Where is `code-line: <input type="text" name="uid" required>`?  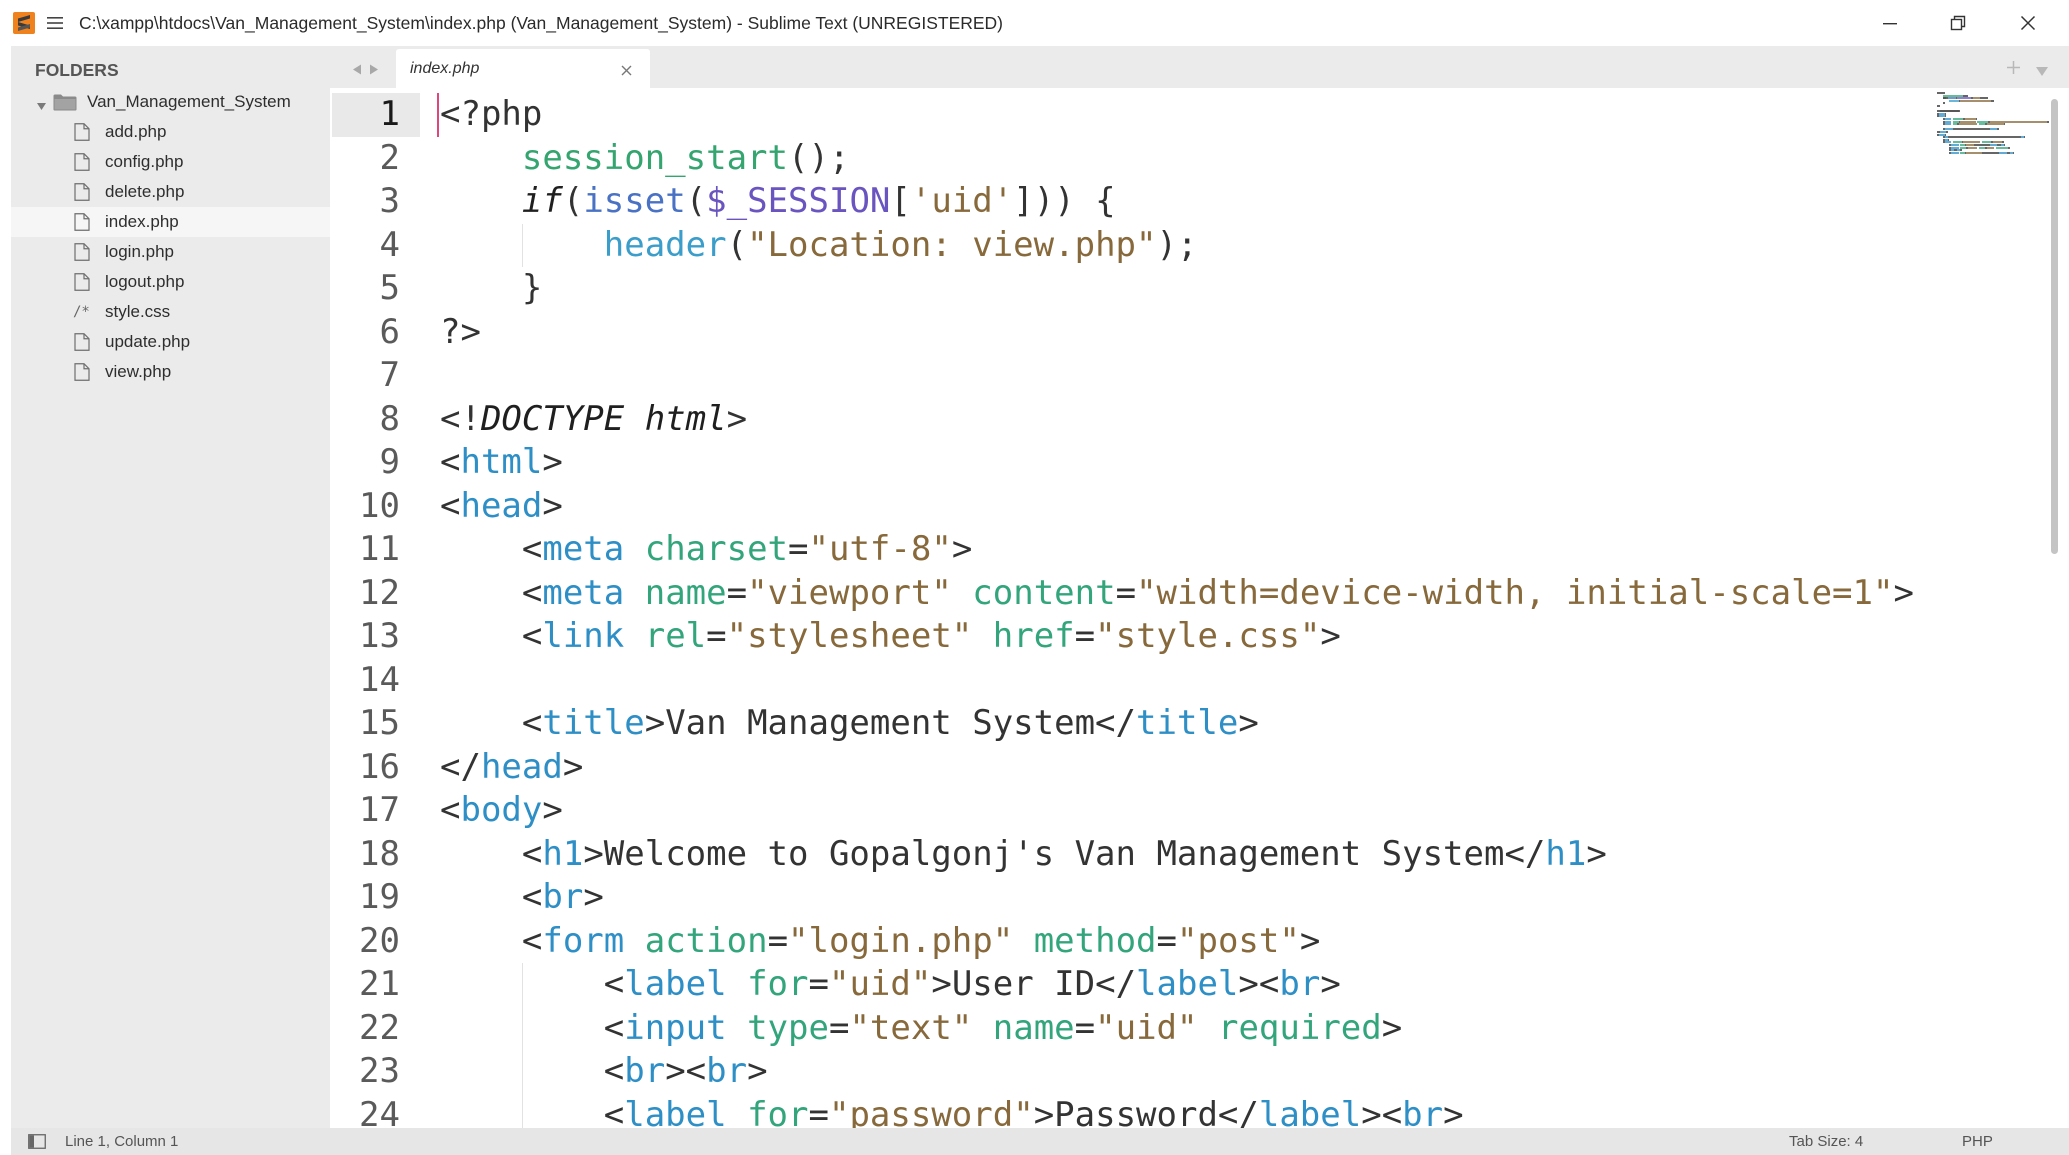
code-line: <input type="text" name="uid" required> is located at coordinates (1177, 1028).